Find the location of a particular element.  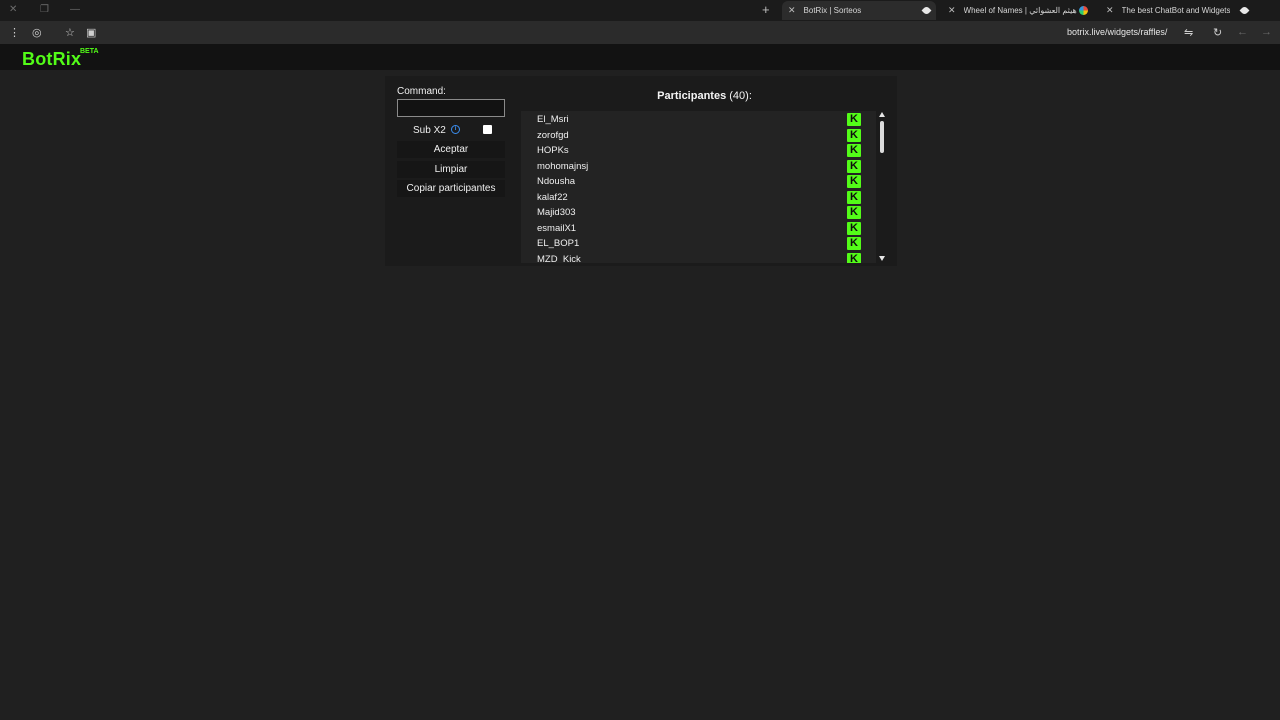

participant-name: Ndousha is located at coordinates (556, 181).